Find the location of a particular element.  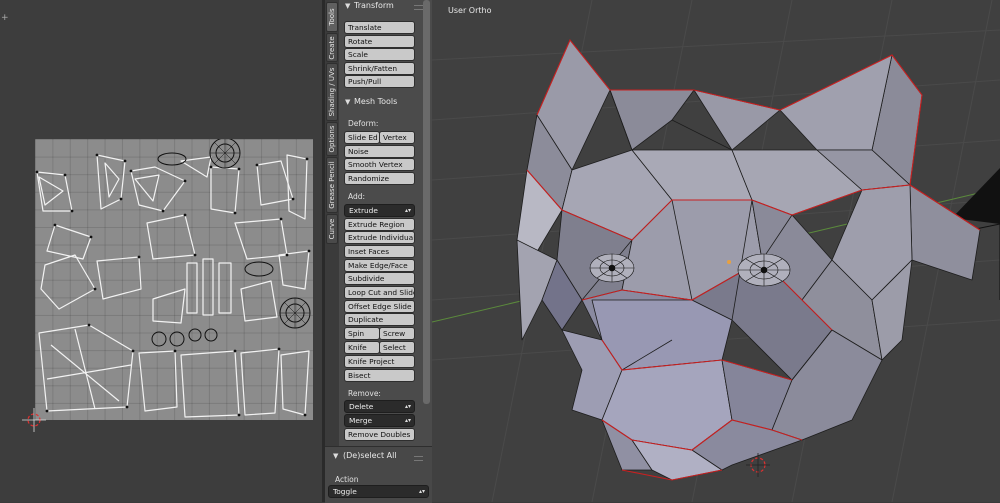

deform-label: Deform: is located at coordinates (363, 123).